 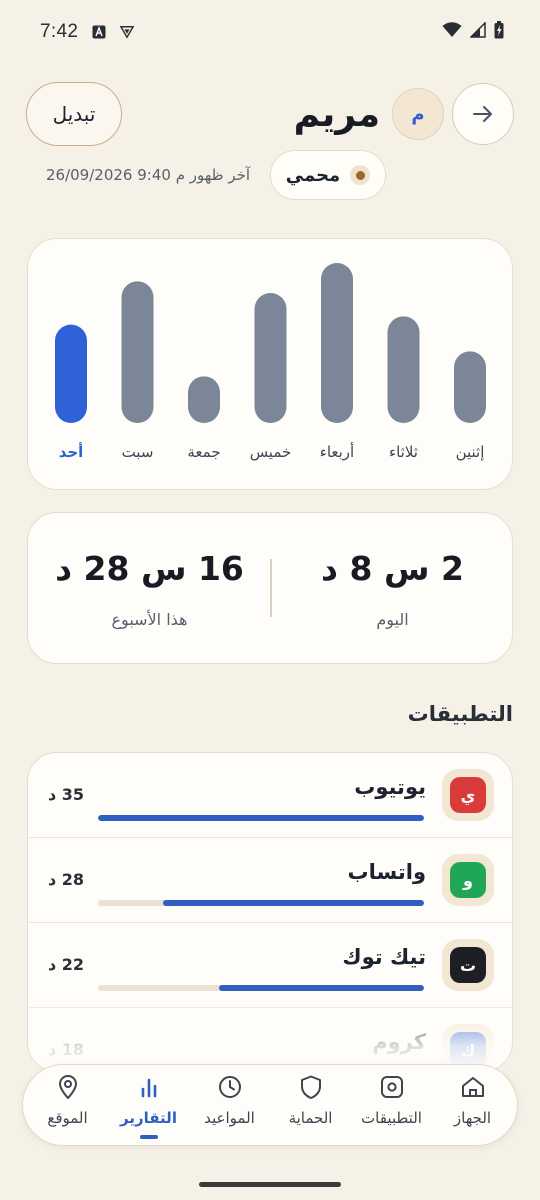 I want to click on chart-day-label: سبت, so click(x=138, y=452).